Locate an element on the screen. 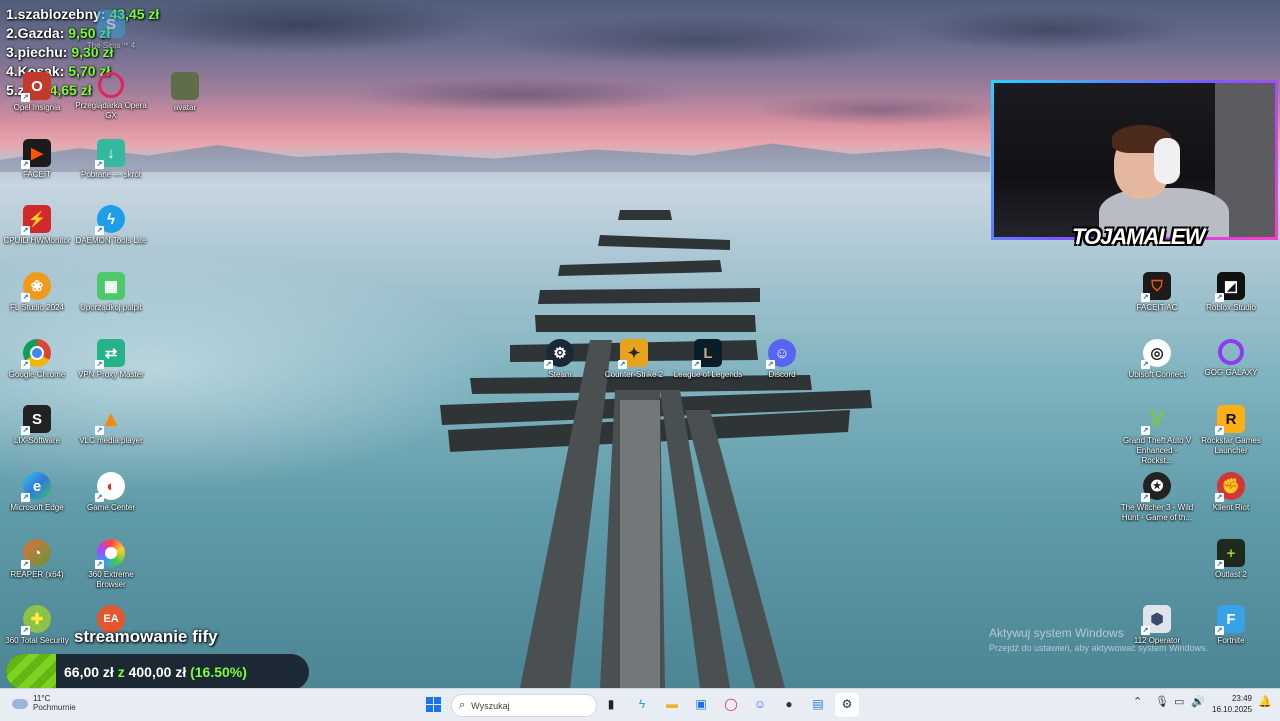 This screenshot has height=721, width=1280. roblox-studio-icon: ◩ ↗ is located at coordinates (1230, 287).